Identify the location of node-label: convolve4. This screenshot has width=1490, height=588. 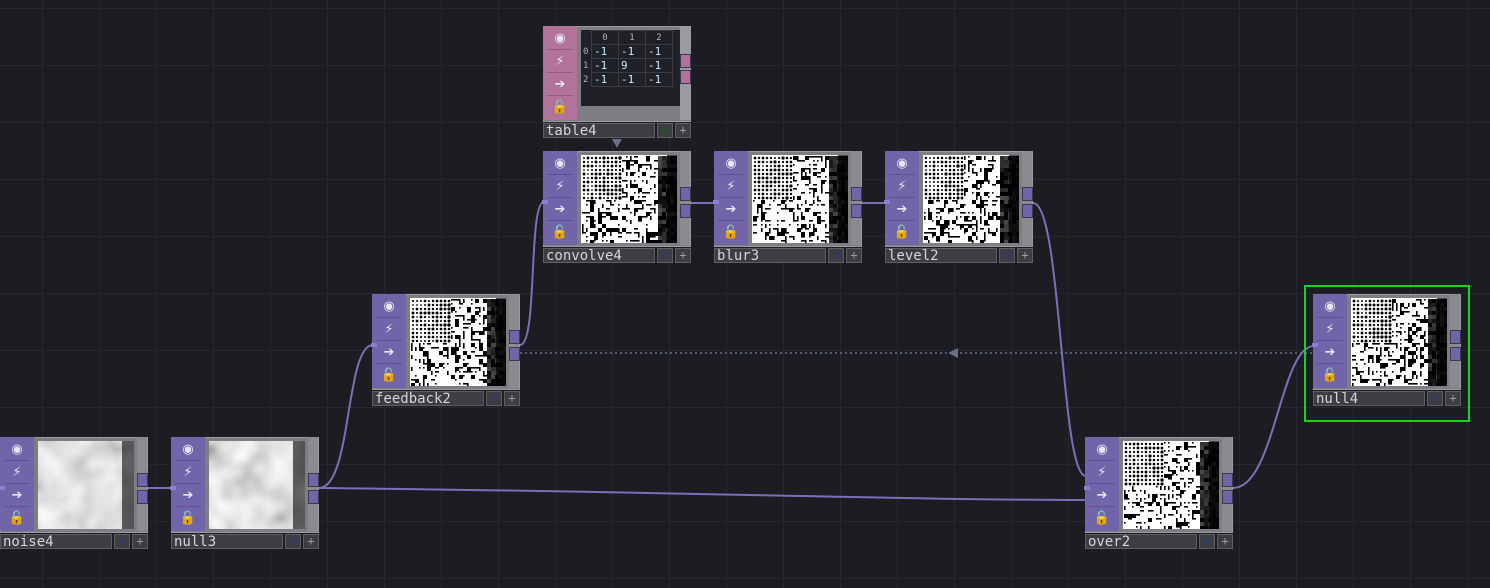
(599, 255).